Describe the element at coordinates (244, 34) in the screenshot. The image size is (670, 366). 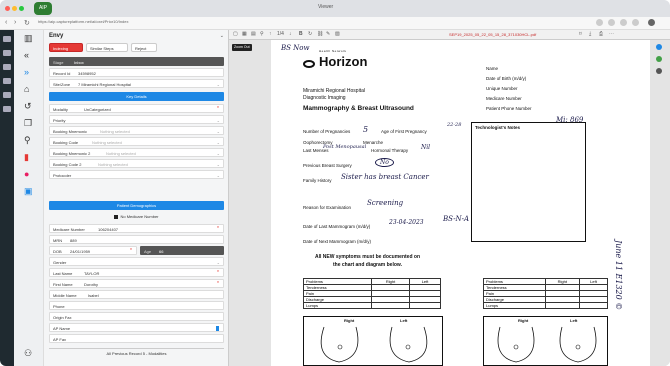
I see `grid-icon: ▦` at that location.